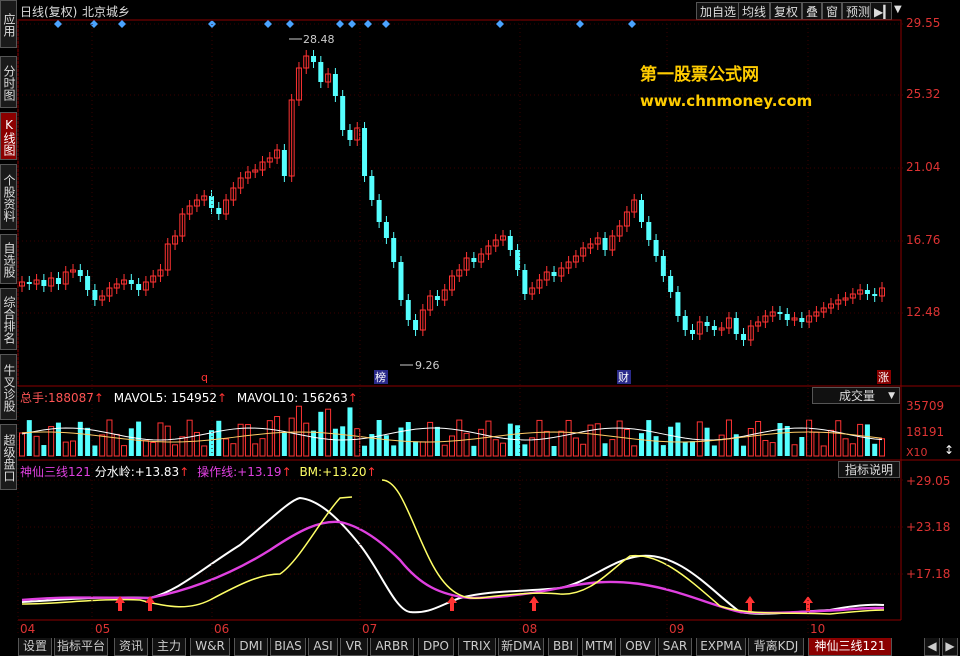  Describe the element at coordinates (222, 629) in the screenshot. I see `month-label: 06` at that location.